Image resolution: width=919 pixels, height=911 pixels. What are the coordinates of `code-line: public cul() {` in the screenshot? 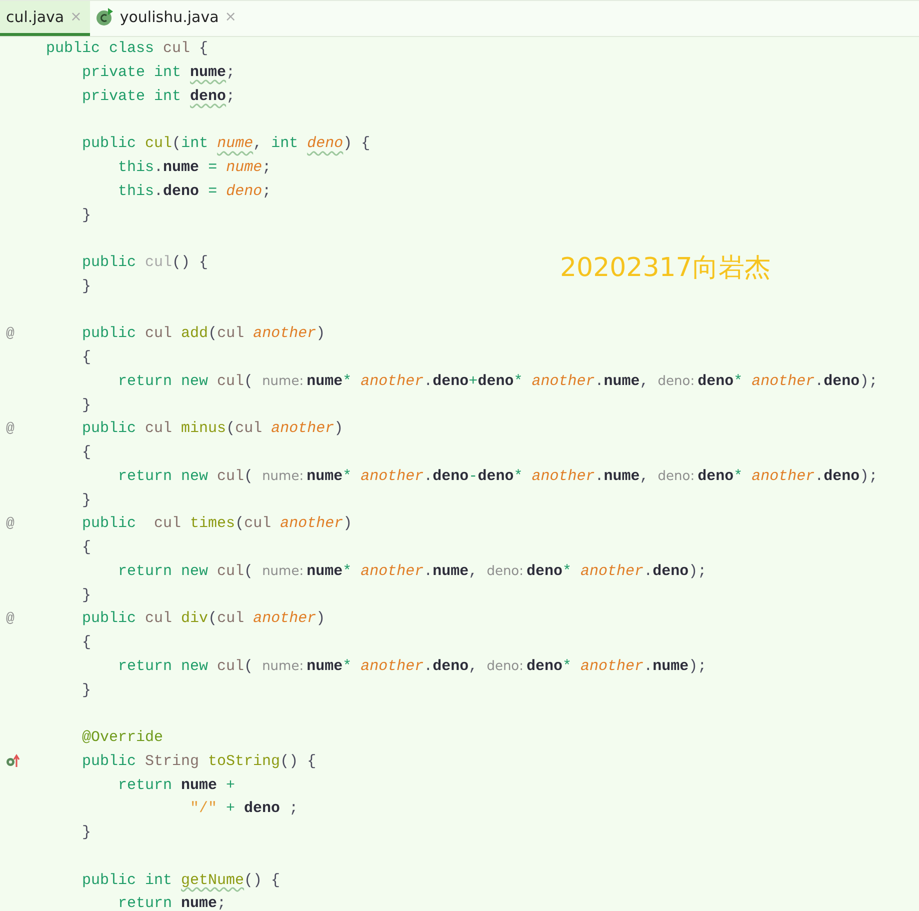 It's located at (144, 263).